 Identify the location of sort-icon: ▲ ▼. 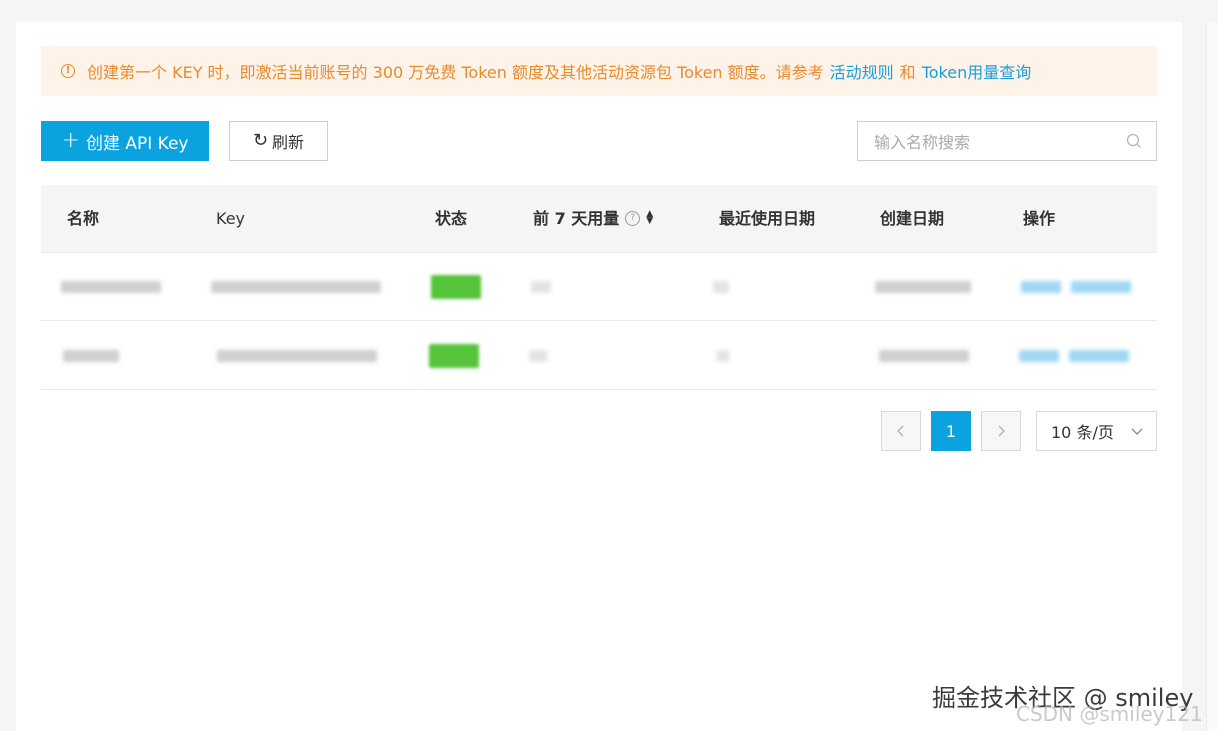
(649, 217).